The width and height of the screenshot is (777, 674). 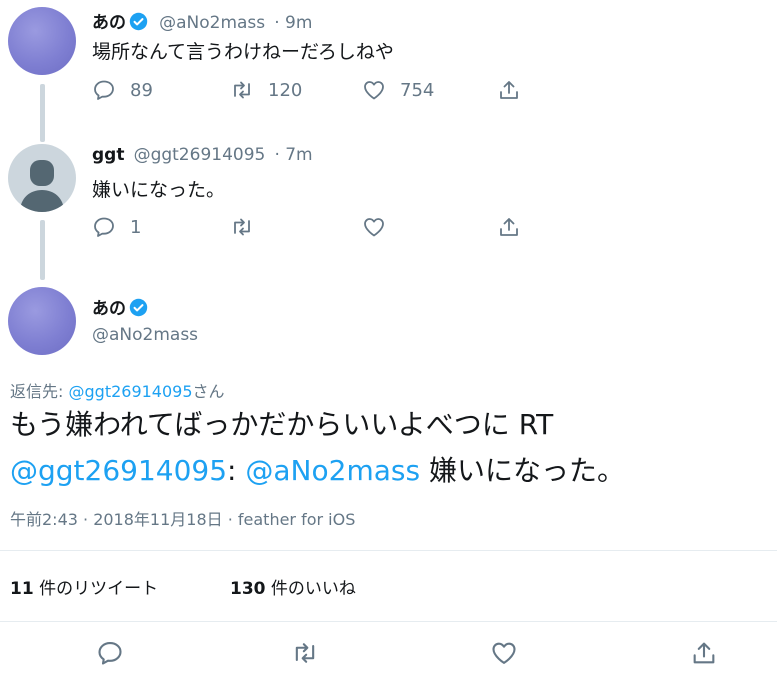 I want to click on reply-label: 返信先:, so click(x=37, y=391).